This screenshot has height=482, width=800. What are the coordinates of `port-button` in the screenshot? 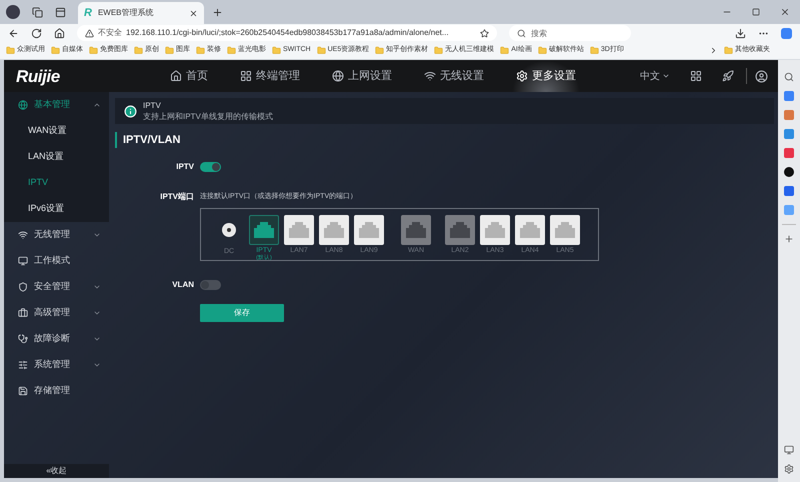 It's located at (264, 230).